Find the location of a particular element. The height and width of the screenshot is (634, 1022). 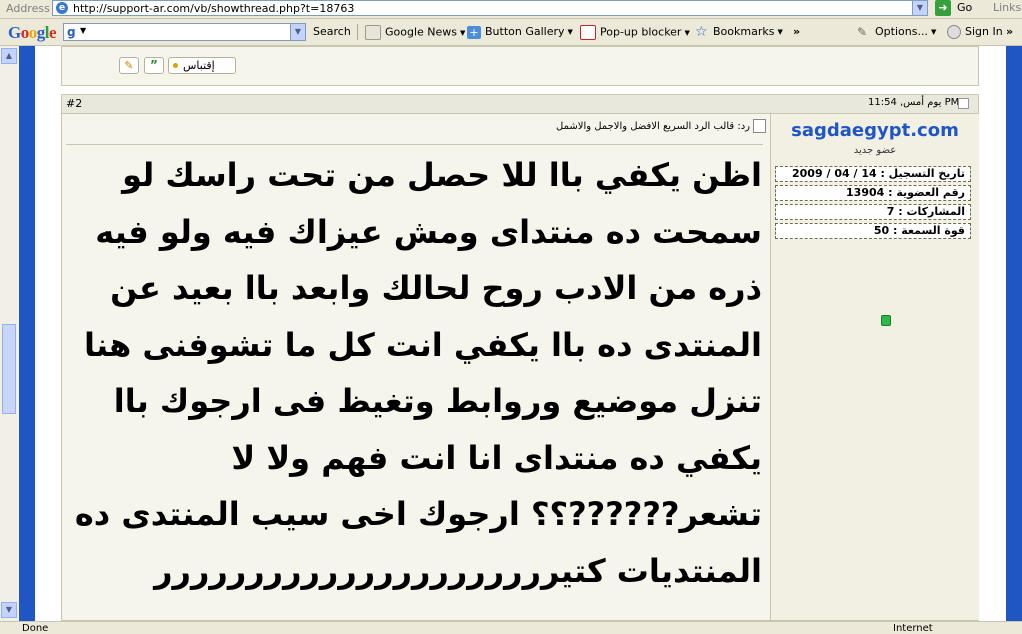

address-label: Address is located at coordinates (28, 8).